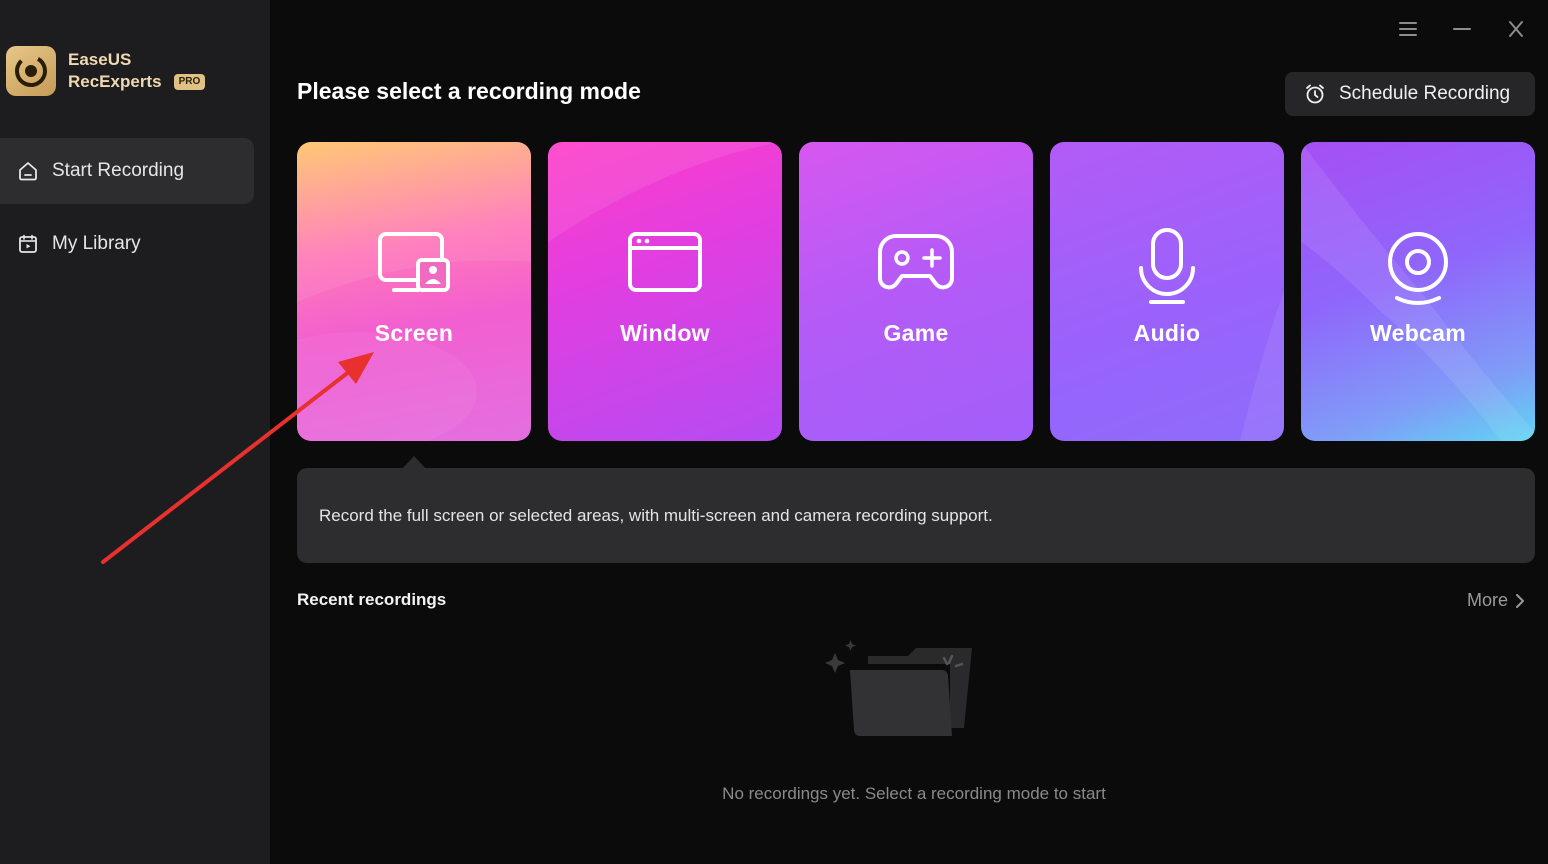  I want to click on window-icon, so click(665, 261).